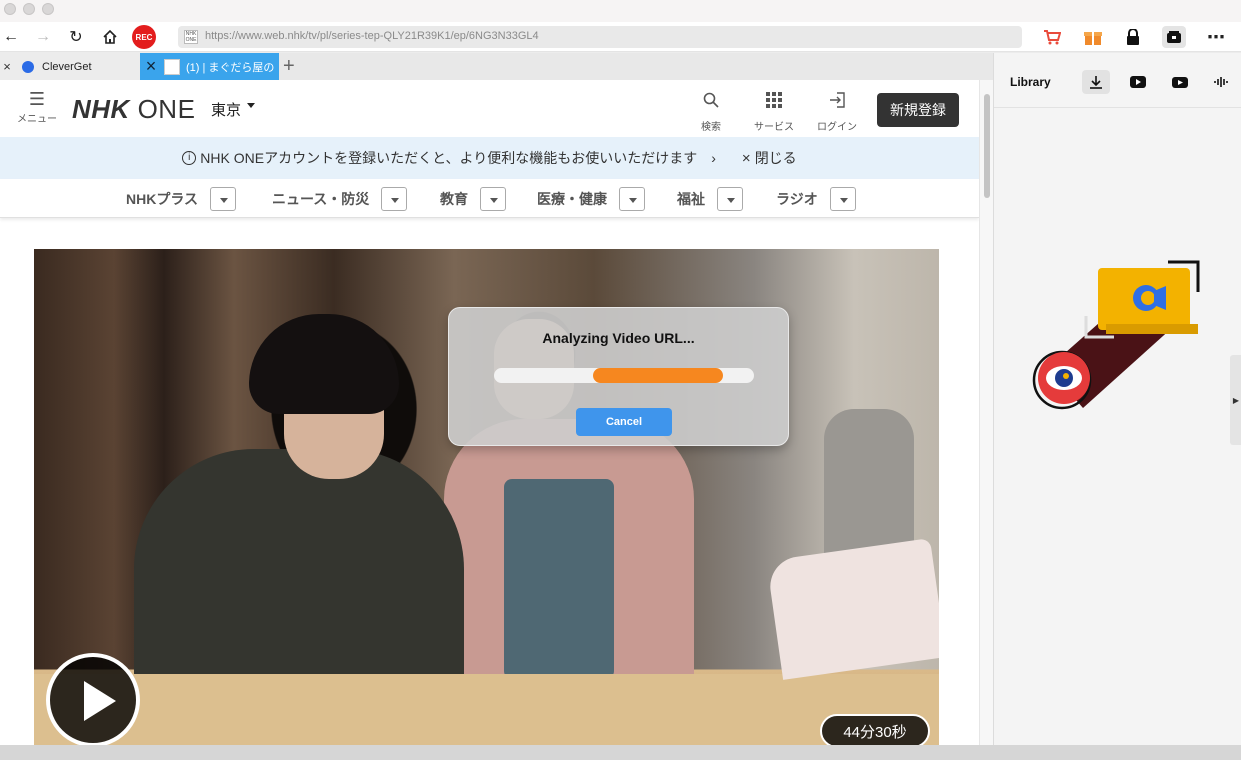  What do you see at coordinates (1030, 82) in the screenshot?
I see `library-title: Library` at bounding box center [1030, 82].